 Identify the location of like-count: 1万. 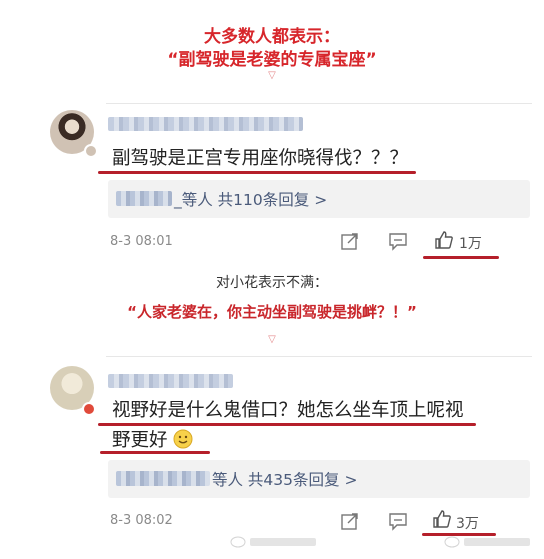
(470, 244).